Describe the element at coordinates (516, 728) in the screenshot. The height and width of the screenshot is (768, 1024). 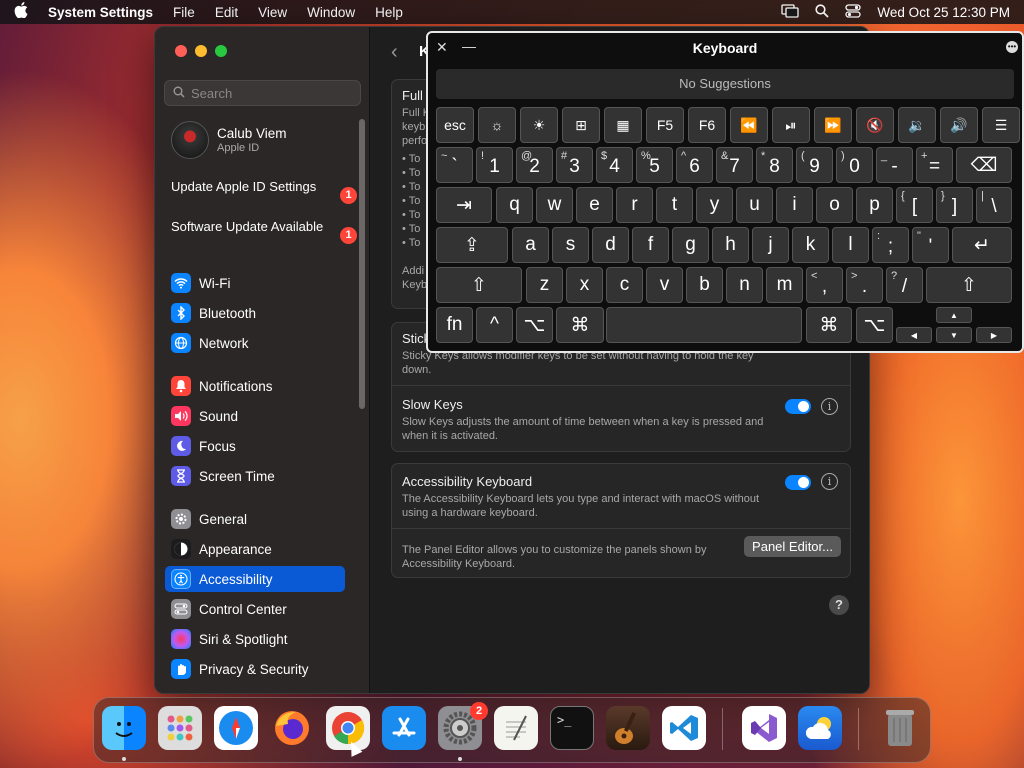
I see `textedit-icon` at that location.